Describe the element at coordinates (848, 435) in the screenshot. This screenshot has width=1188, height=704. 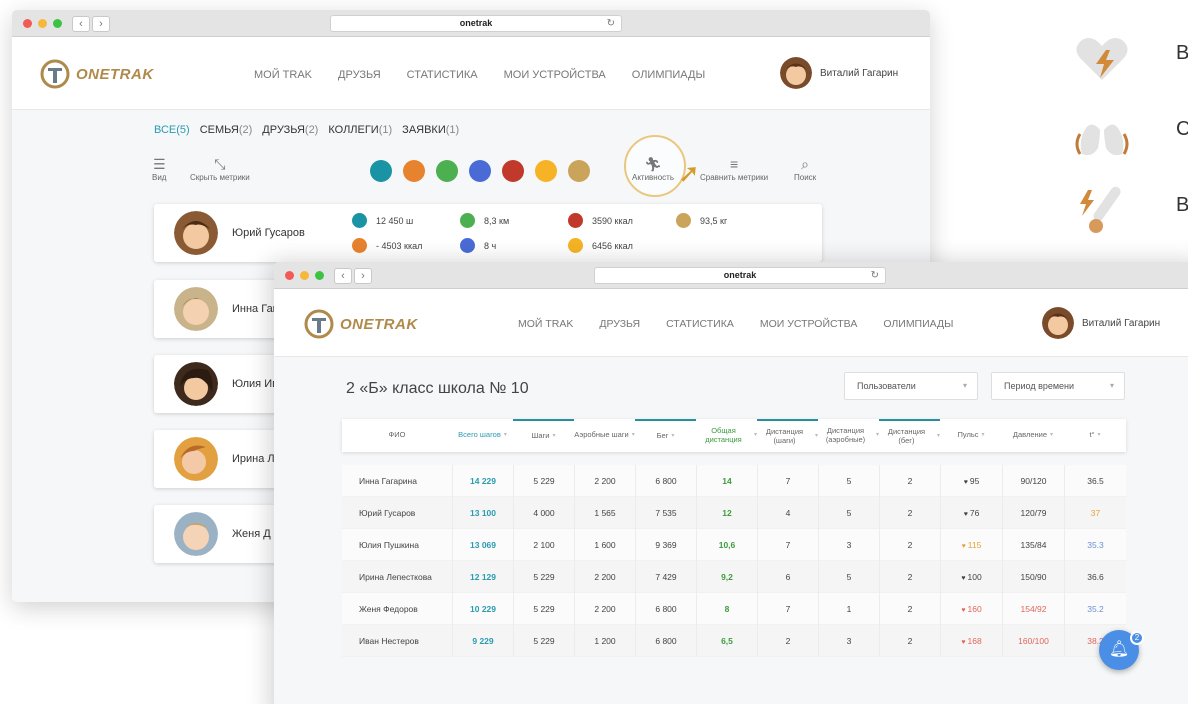
I see `col-distance-aerobic: Дистанция (аэробные) ▾` at that location.